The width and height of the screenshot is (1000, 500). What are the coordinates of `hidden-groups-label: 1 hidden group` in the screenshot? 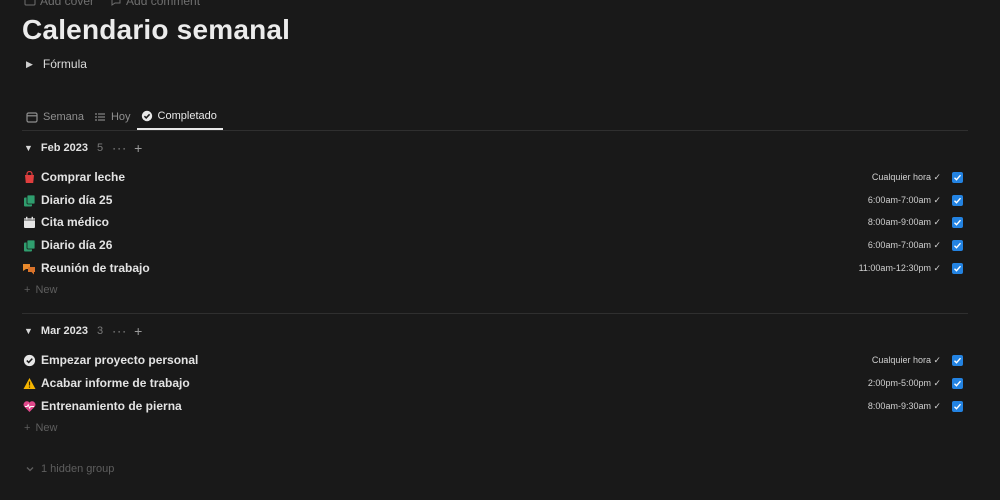 It's located at (78, 469).